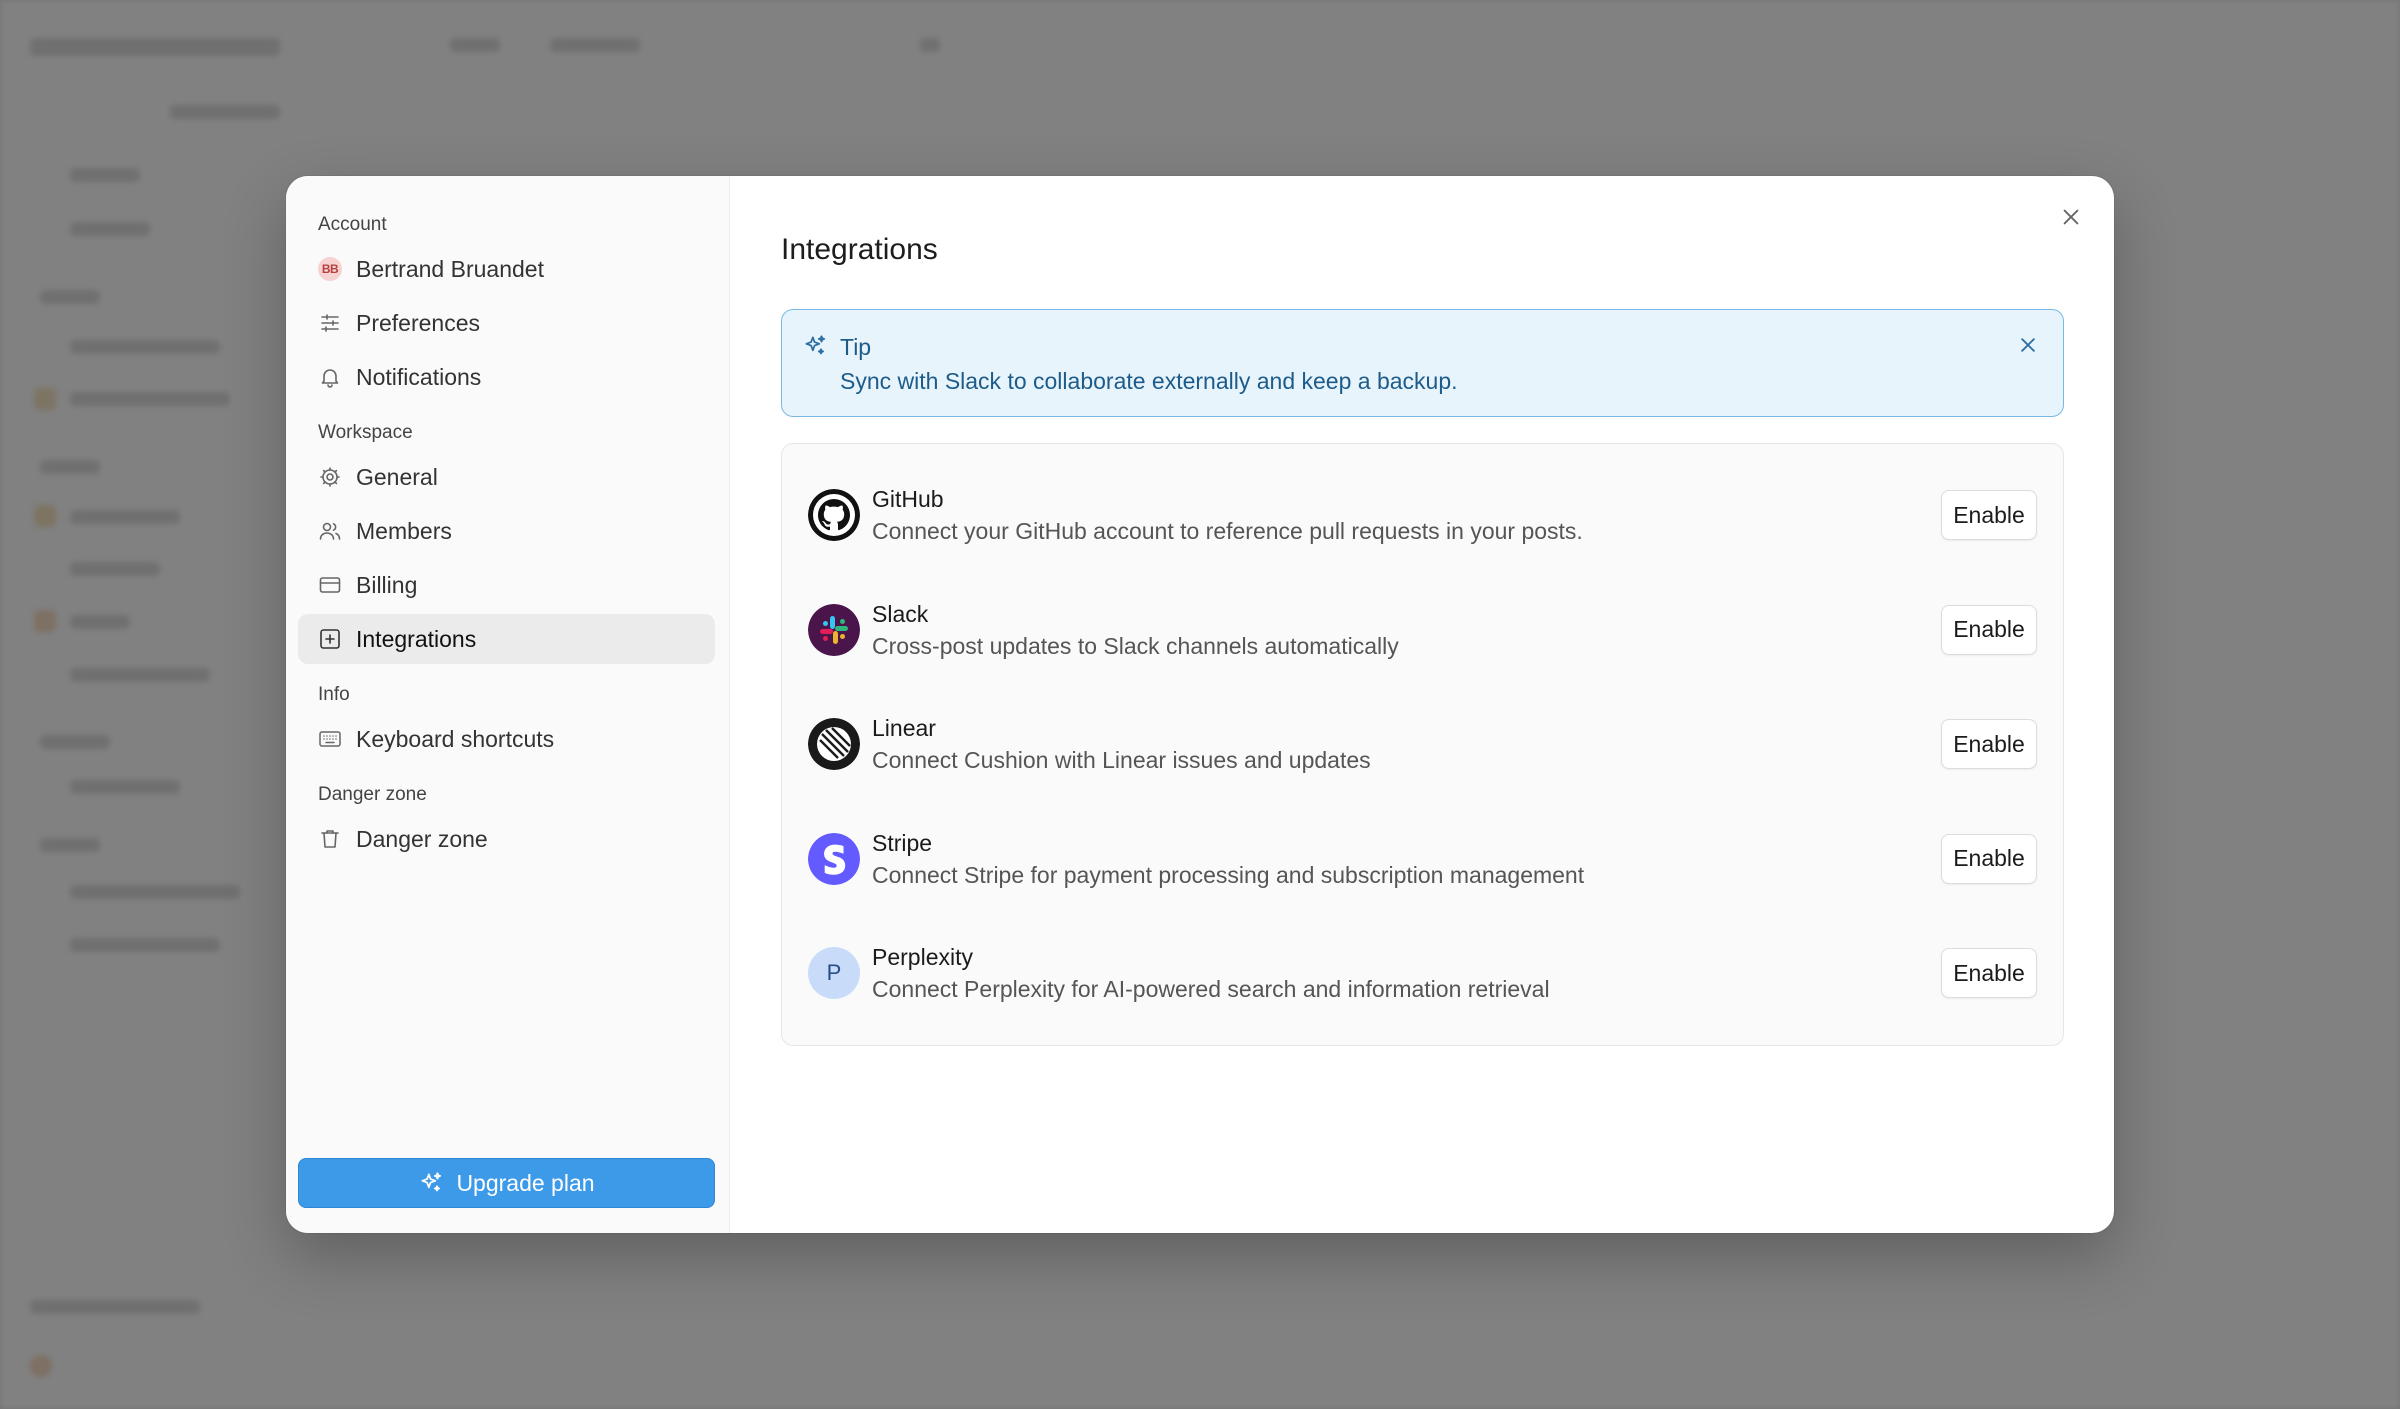  Describe the element at coordinates (506, 323) in the screenshot. I see `sidebar-item-preferences: Preferences` at that location.